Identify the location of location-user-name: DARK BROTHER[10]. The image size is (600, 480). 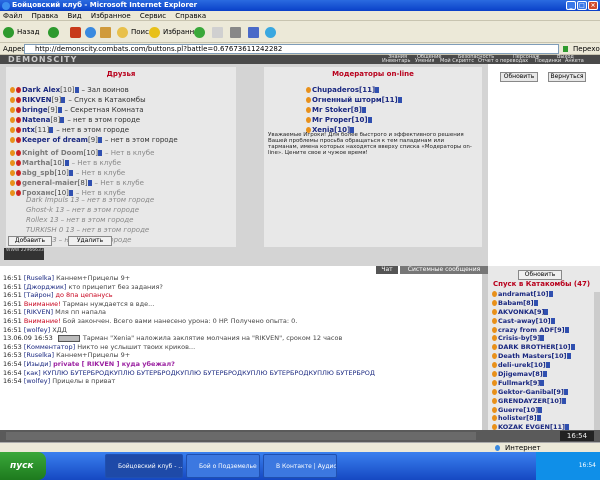
(534, 347).